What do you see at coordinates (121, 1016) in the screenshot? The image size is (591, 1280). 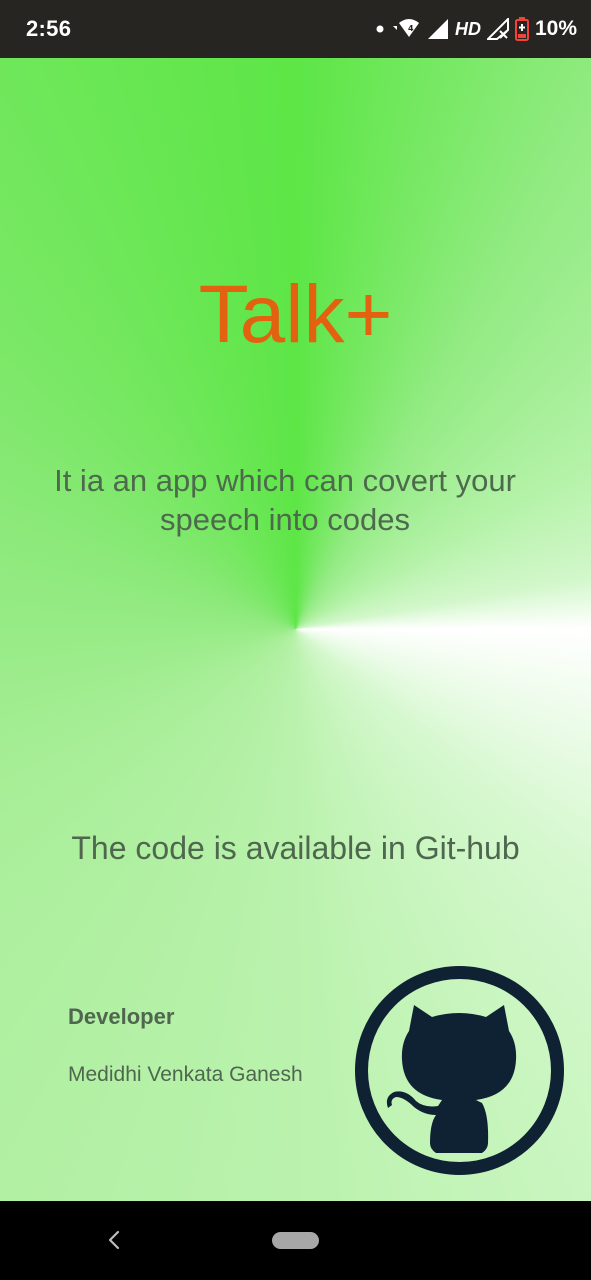 I see `developer-heading: Developer` at bounding box center [121, 1016].